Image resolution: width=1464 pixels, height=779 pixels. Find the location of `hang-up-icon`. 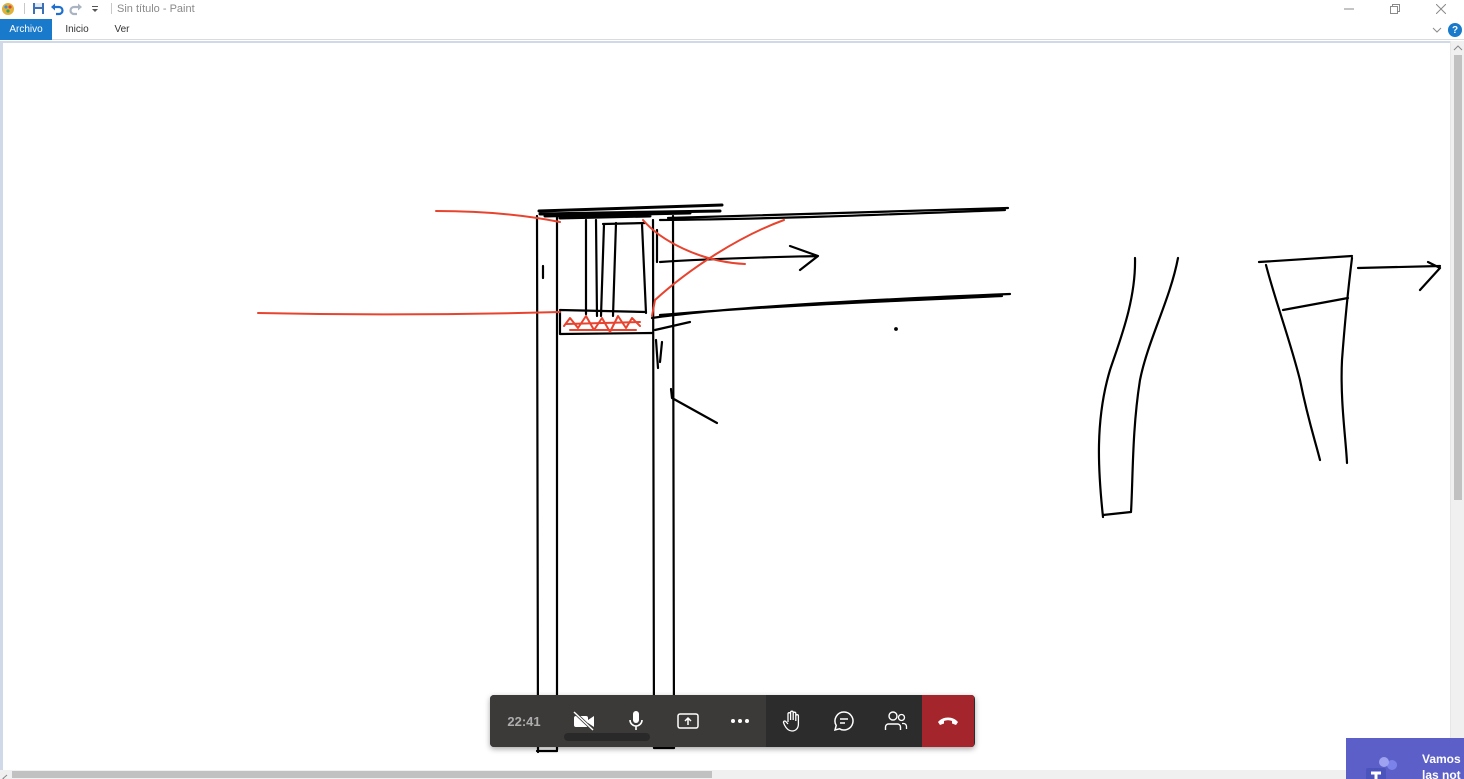

hang-up-icon is located at coordinates (948, 721).